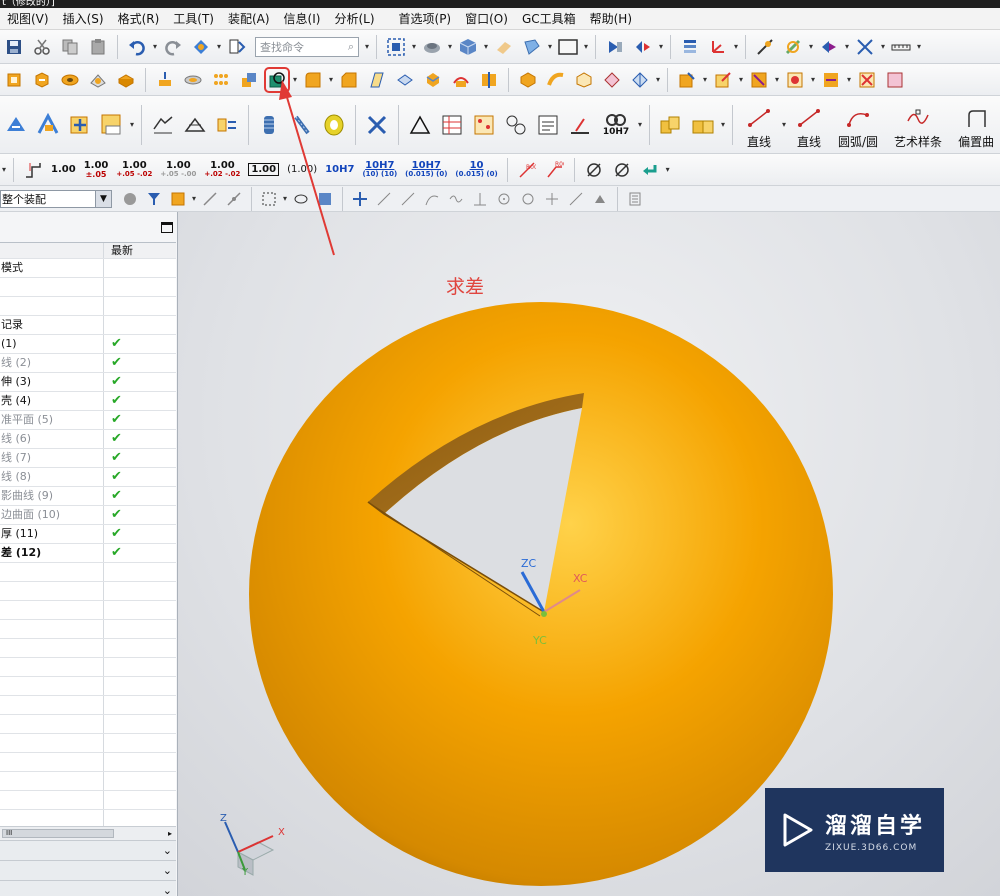 The width and height of the screenshot is (1000, 896). Describe the element at coordinates (88, 363) in the screenshot. I see `tree-row: 线 (2) ✔` at that location.